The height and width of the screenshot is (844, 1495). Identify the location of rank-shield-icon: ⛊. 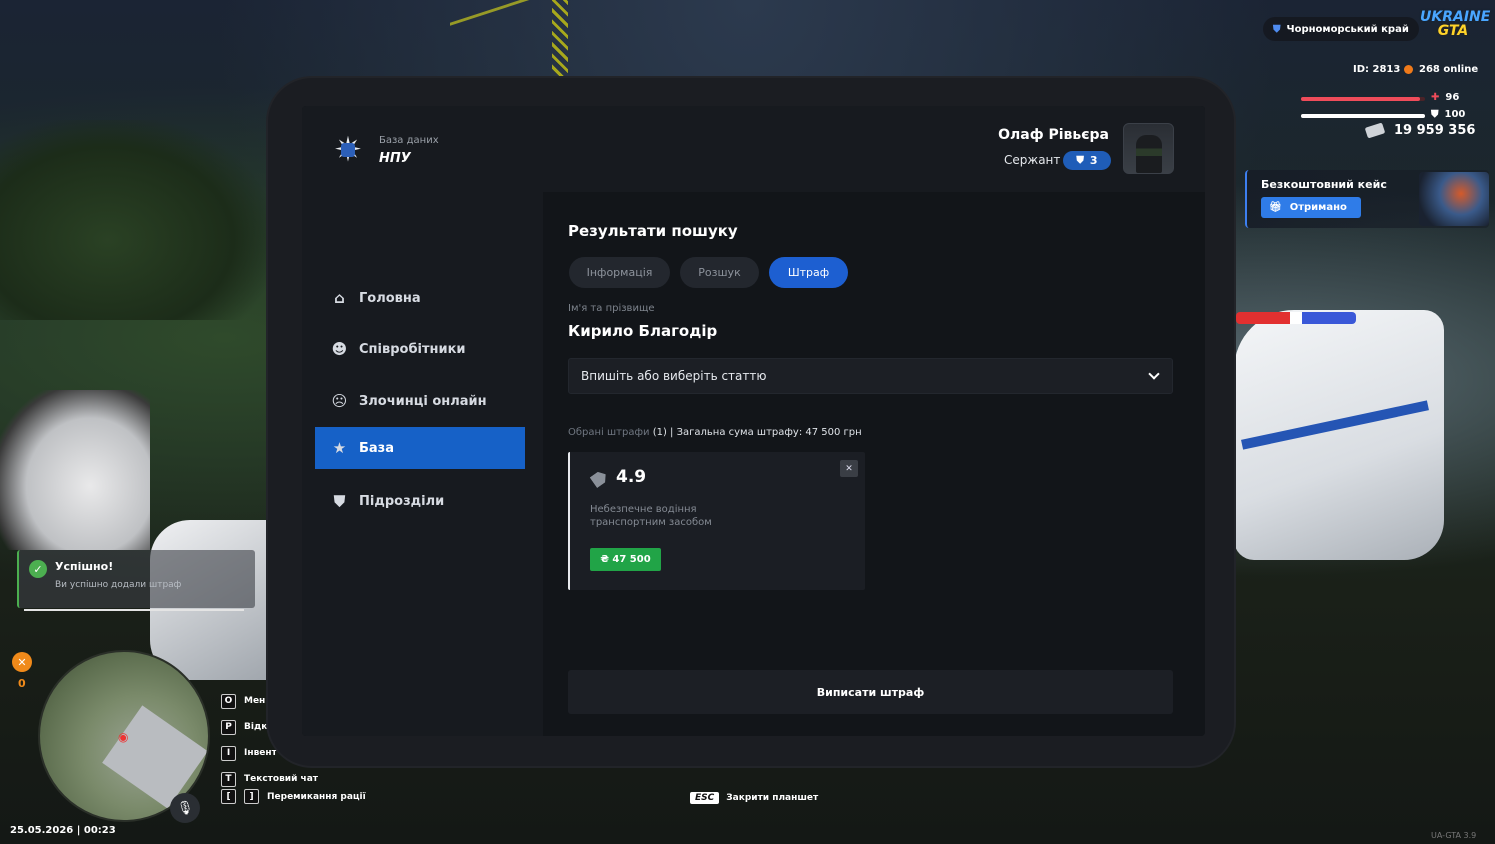
(1080, 160).